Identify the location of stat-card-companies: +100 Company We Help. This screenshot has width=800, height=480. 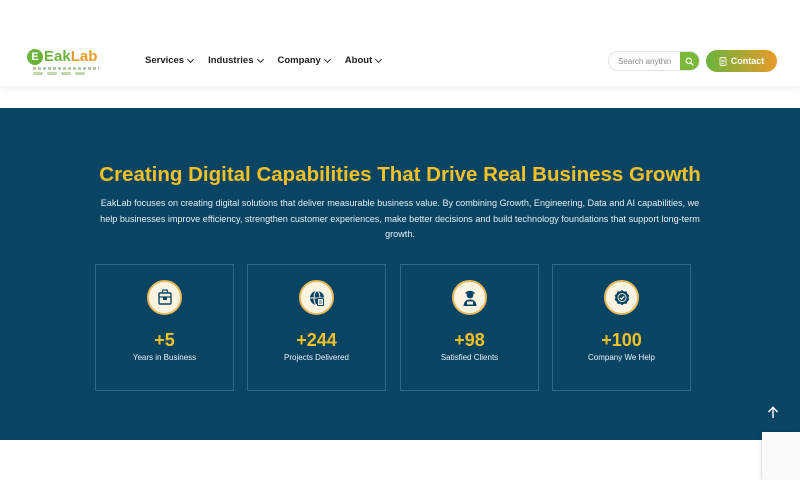
(621, 327).